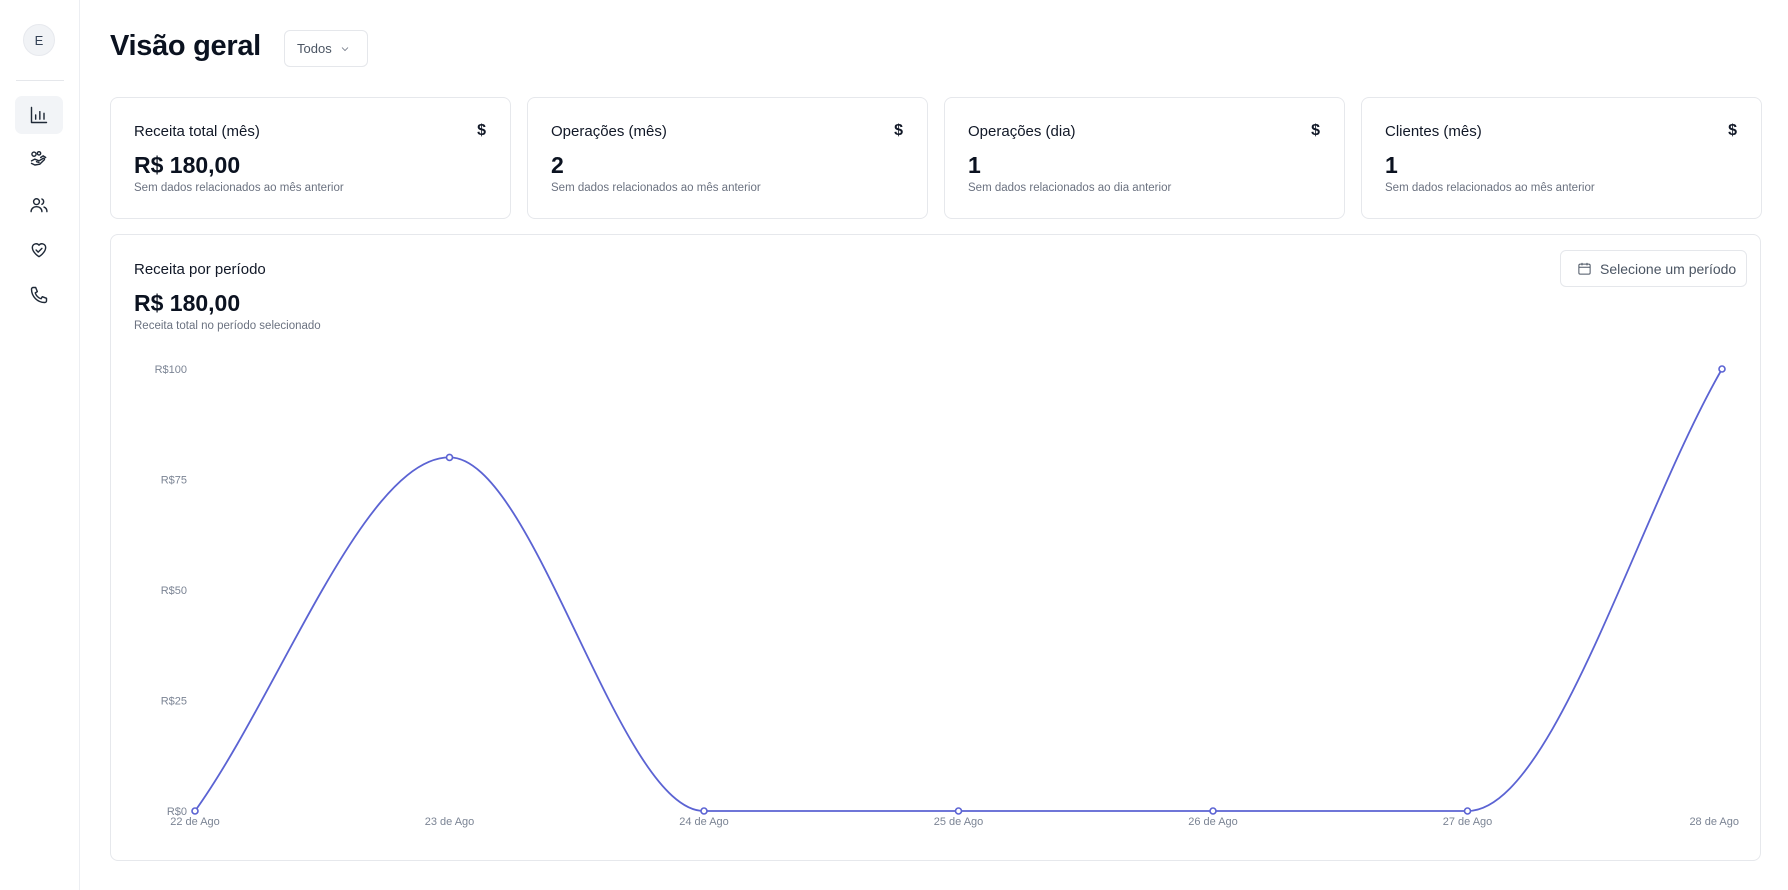  I want to click on kpi-card-title: Operações (mês), so click(609, 131).